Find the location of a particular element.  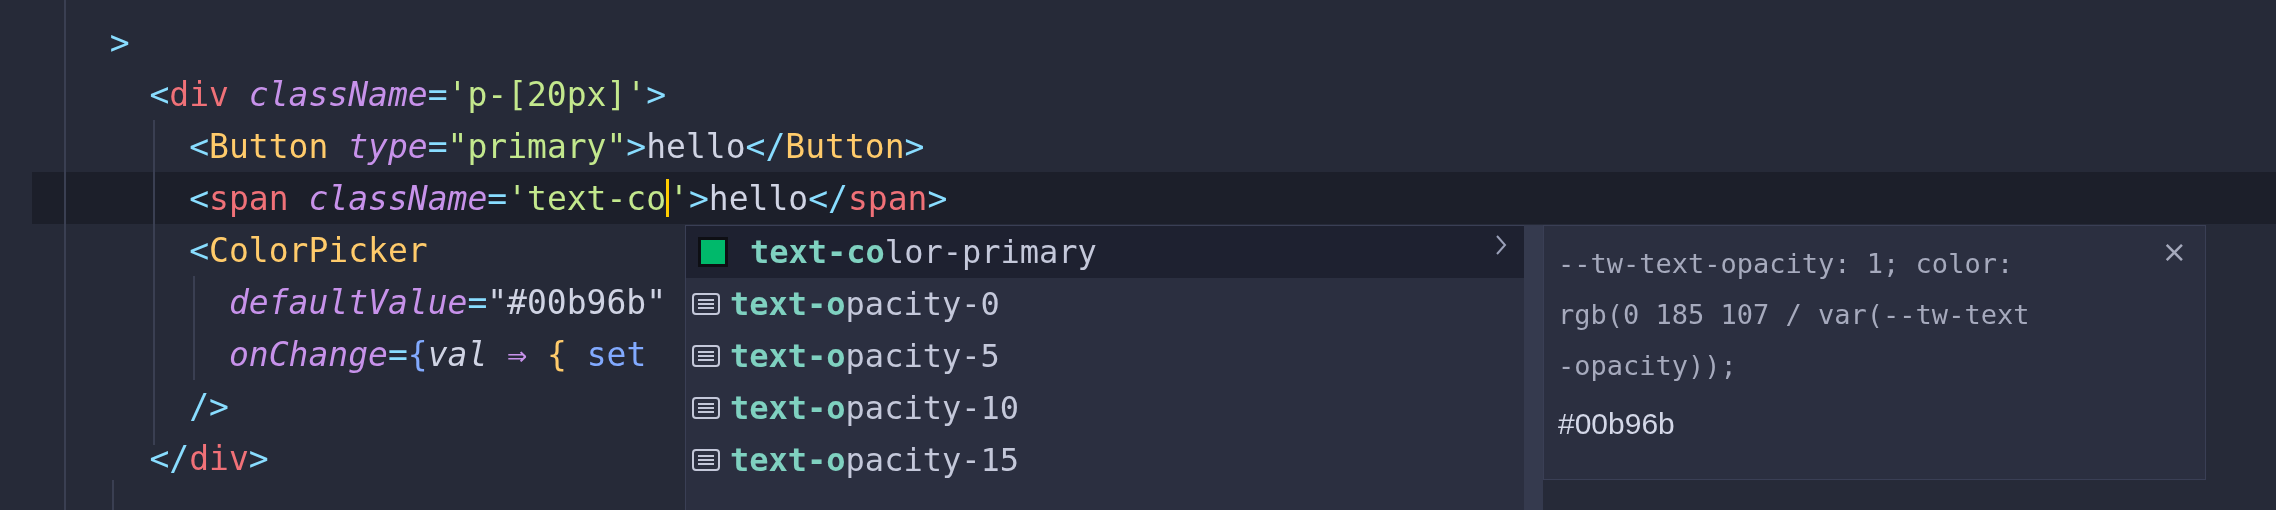

code-token: 'text-co is located at coordinates (587, 198).